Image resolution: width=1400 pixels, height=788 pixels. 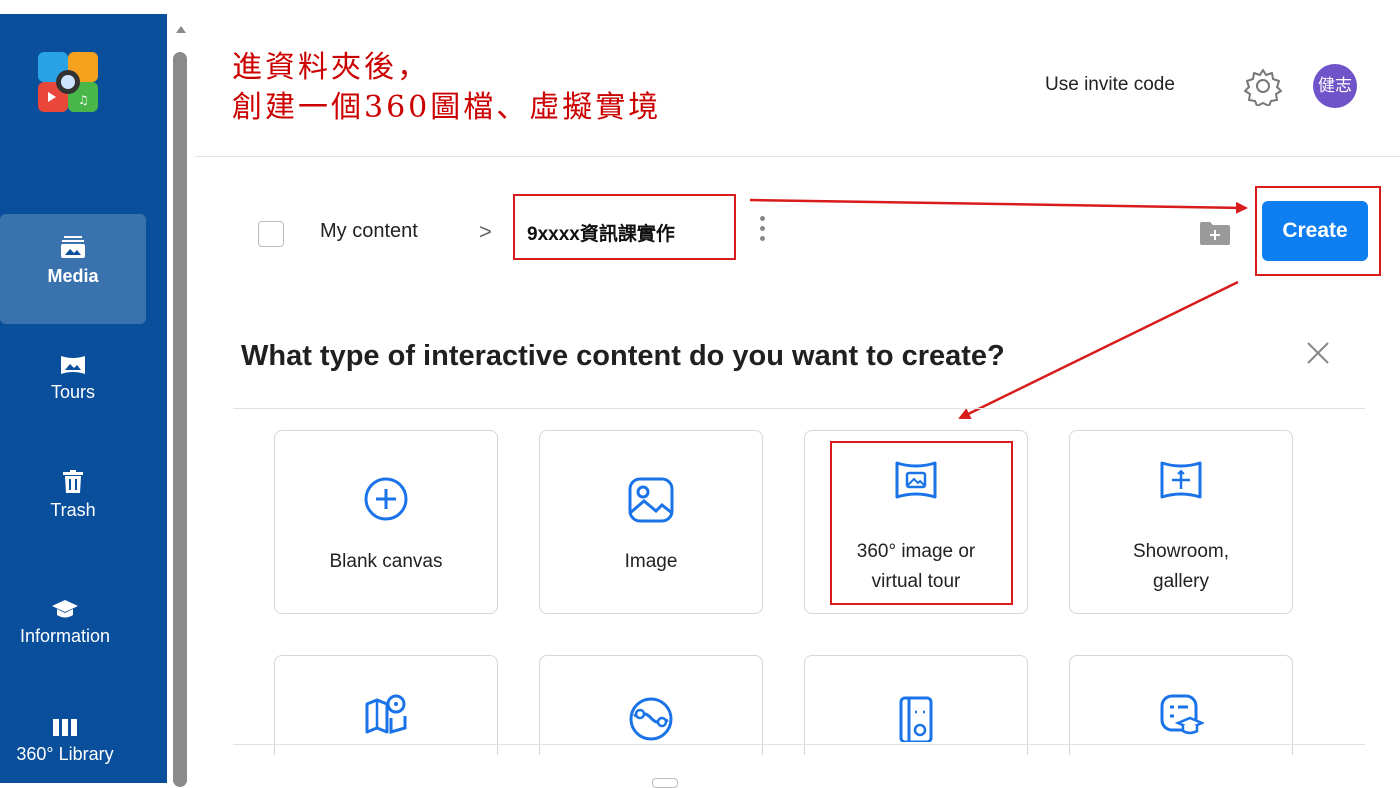 I want to click on option-label-line-2: gallery, so click(x=1181, y=581).